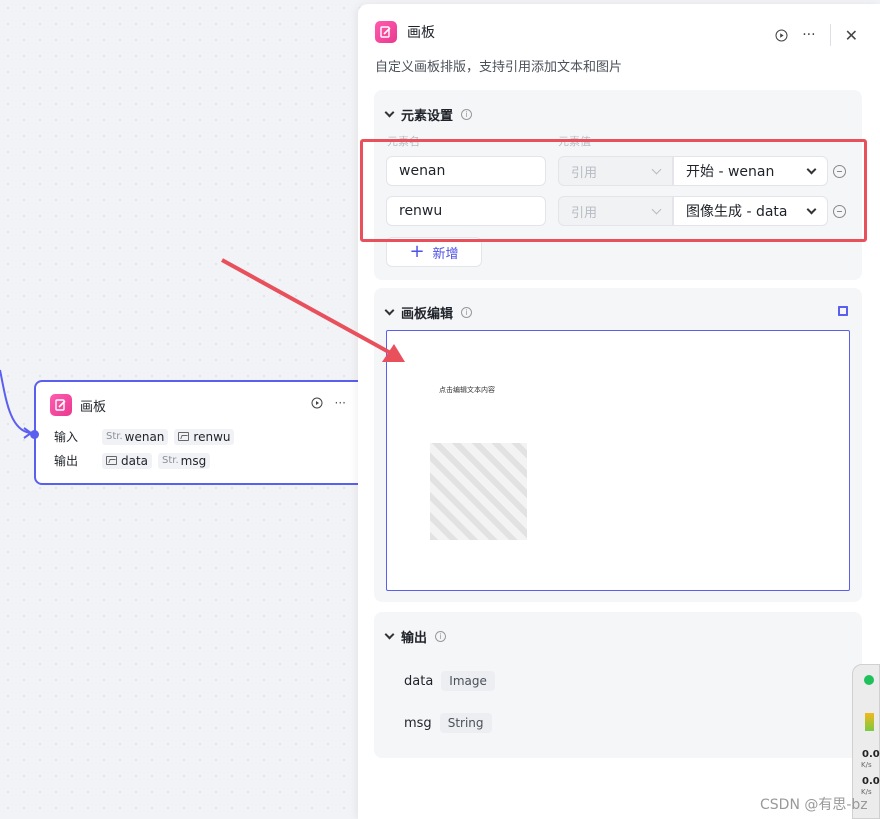 The width and height of the screenshot is (880, 819). What do you see at coordinates (135, 436) in the screenshot?
I see `input-chip-wenan: Str. wenan` at bounding box center [135, 436].